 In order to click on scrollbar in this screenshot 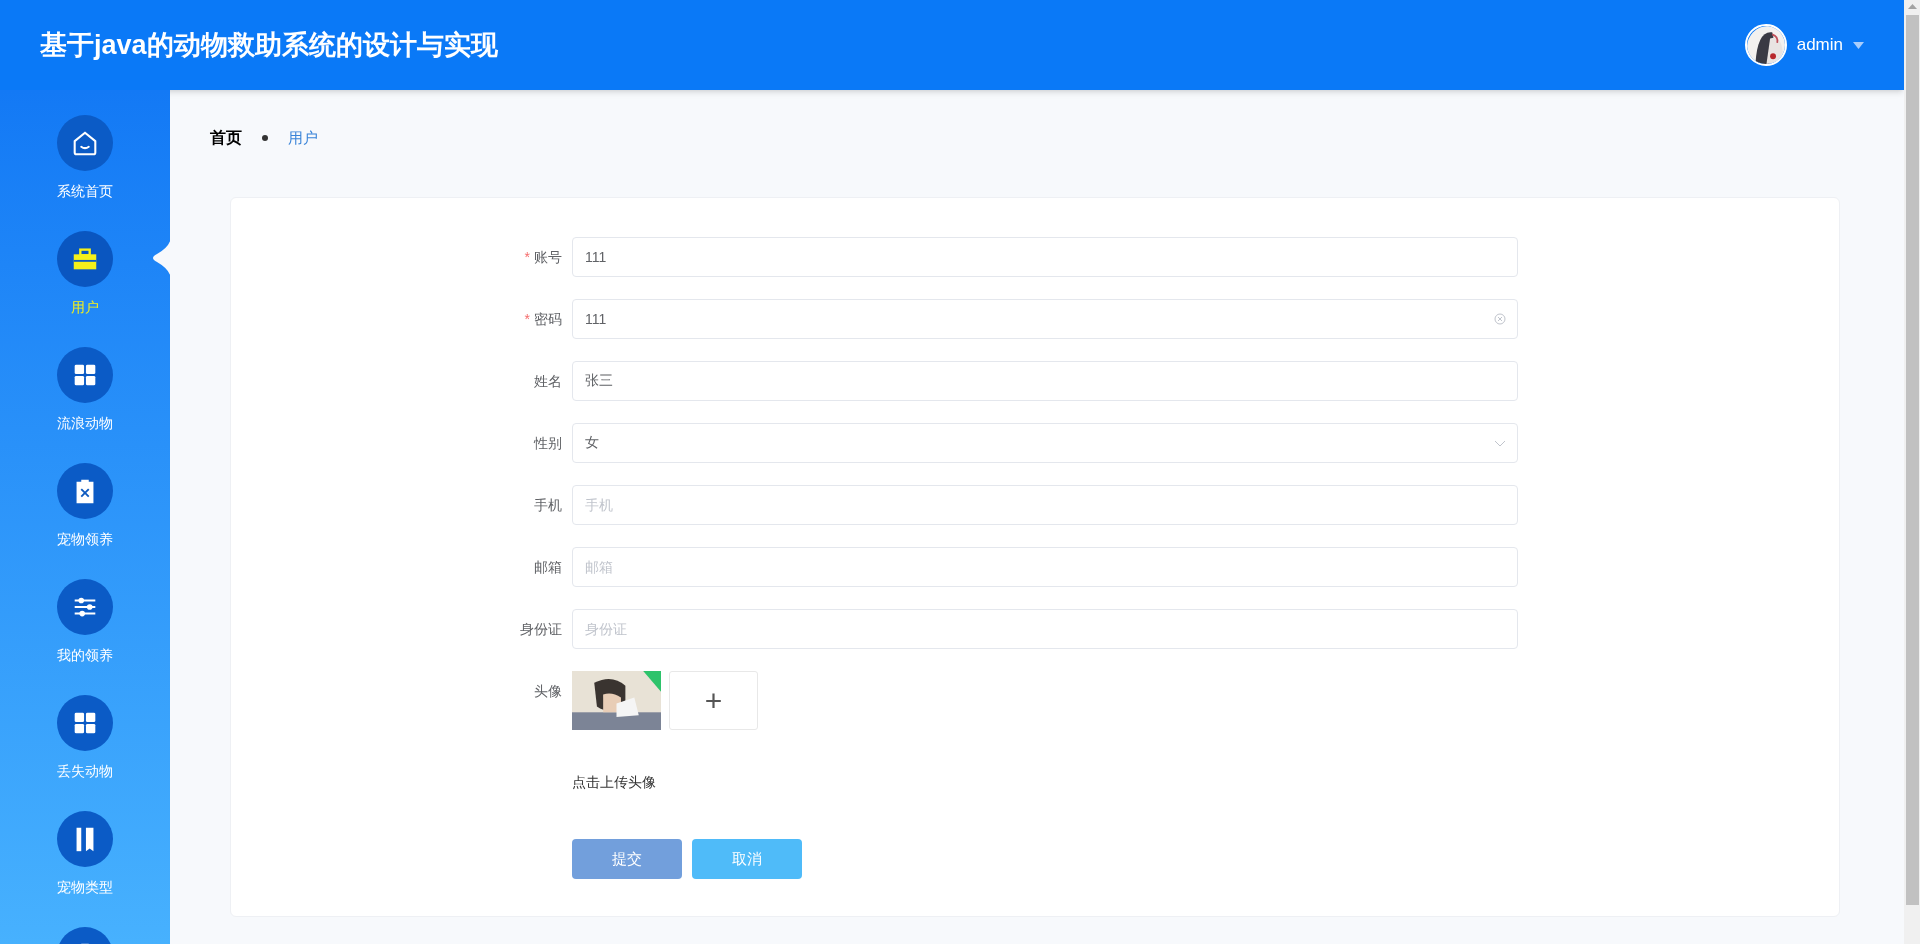, I will do `click(1912, 472)`.